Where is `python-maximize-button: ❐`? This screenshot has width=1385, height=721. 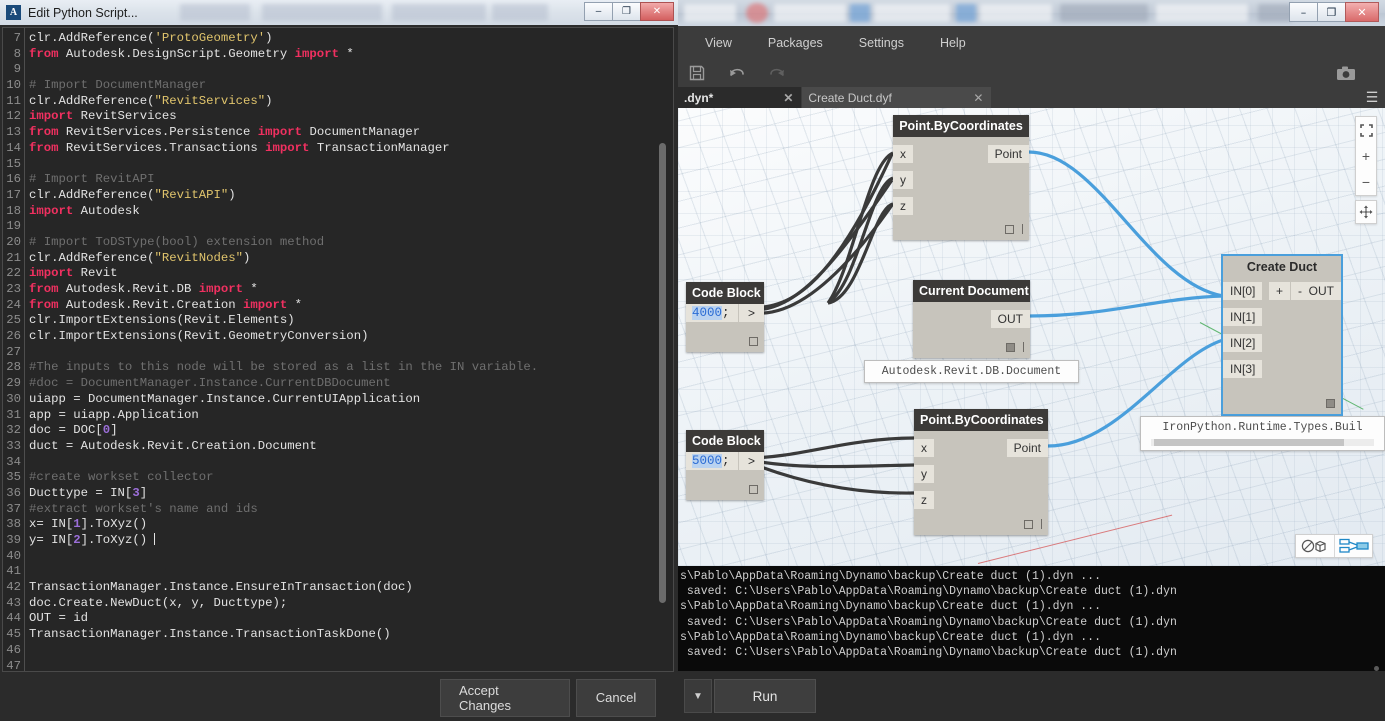
python-maximize-button: ❐ is located at coordinates (626, 11).